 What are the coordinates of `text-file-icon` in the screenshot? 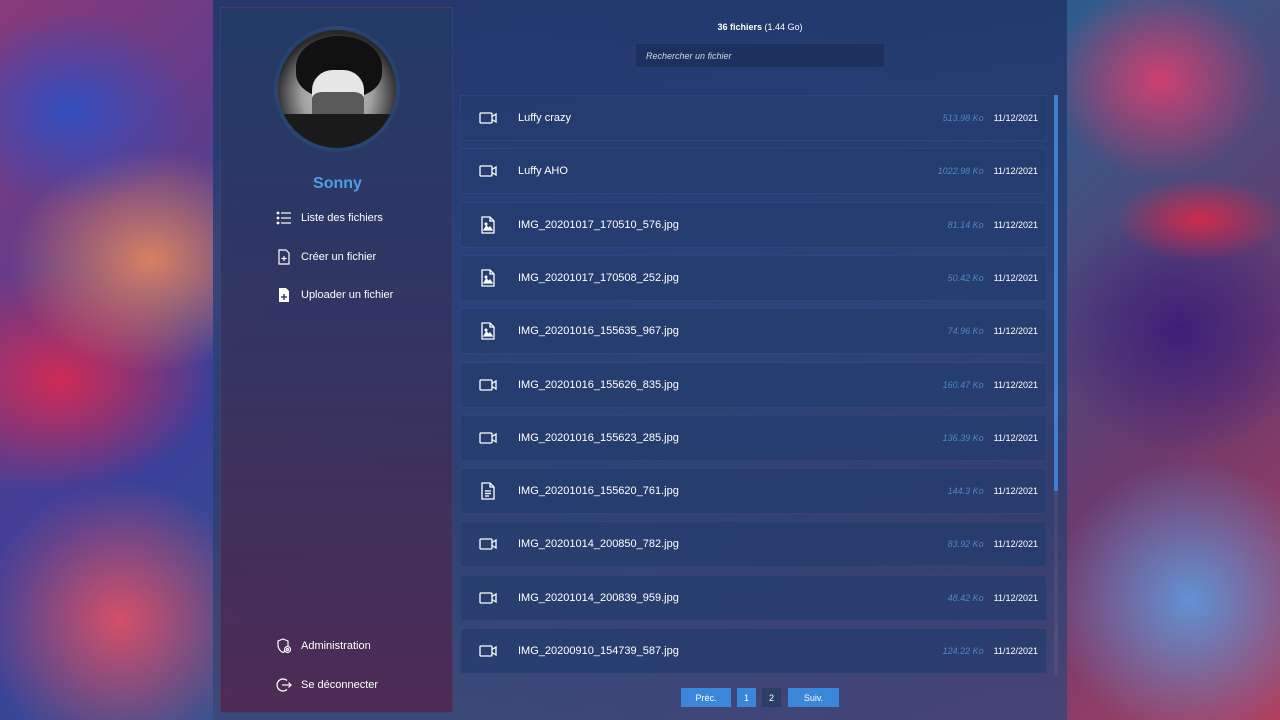 It's located at (488, 491).